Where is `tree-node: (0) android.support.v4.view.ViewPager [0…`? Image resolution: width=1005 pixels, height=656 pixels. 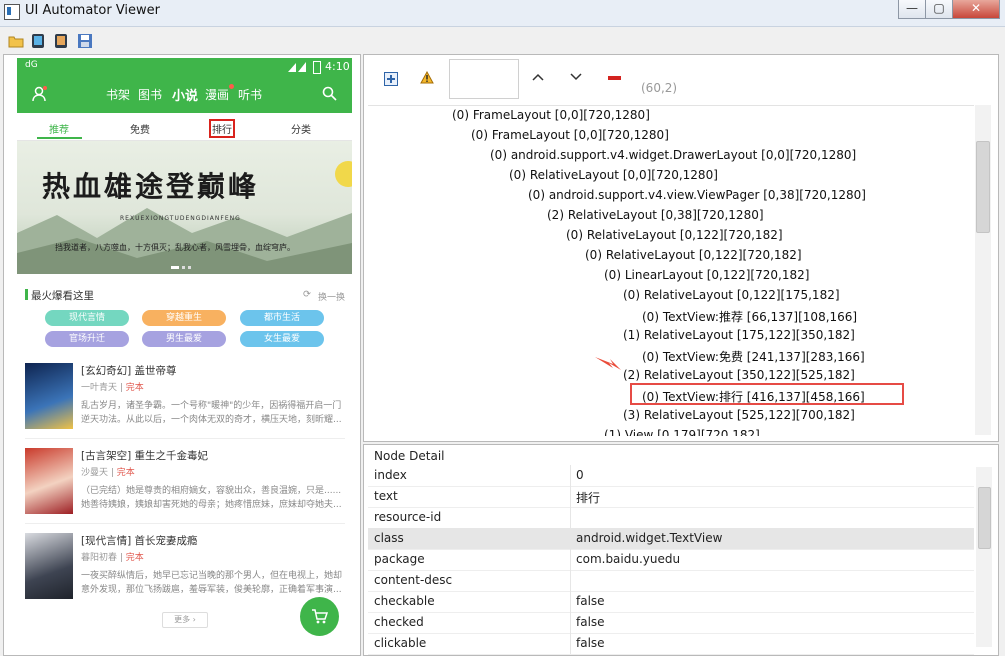
tree-node: (0) android.support.v4.view.ViewPager [0… is located at coordinates (697, 195).